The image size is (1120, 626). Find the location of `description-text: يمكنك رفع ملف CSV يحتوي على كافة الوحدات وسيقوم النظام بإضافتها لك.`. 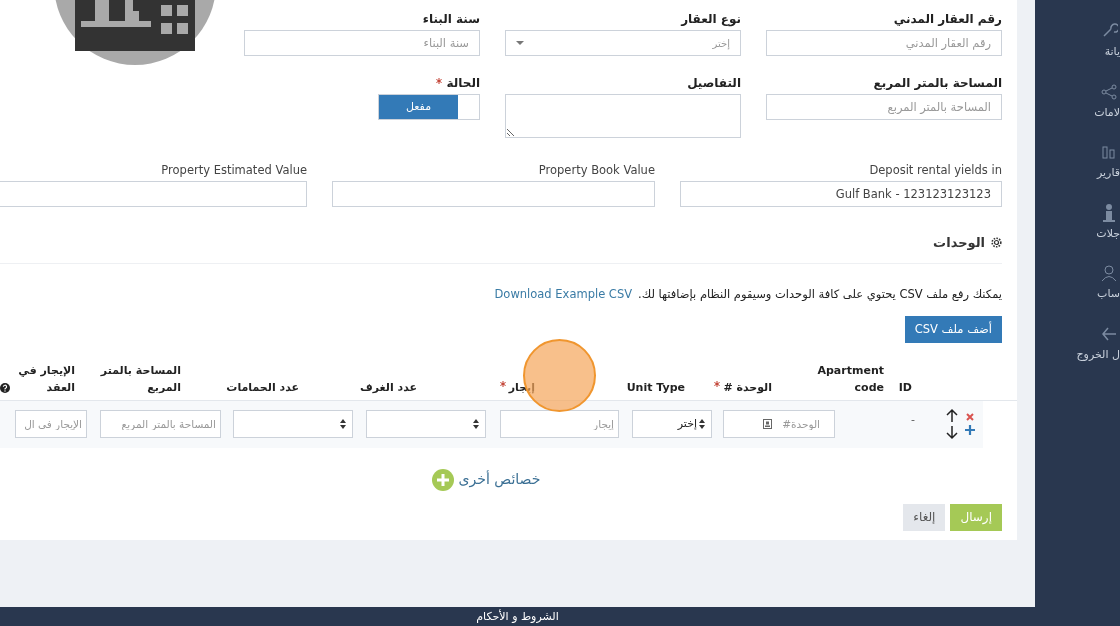

description-text: يمكنك رفع ملف CSV يحتوي على كافة الوحدات وسيقوم النظام بإضافتها لك. is located at coordinates (820, 294).